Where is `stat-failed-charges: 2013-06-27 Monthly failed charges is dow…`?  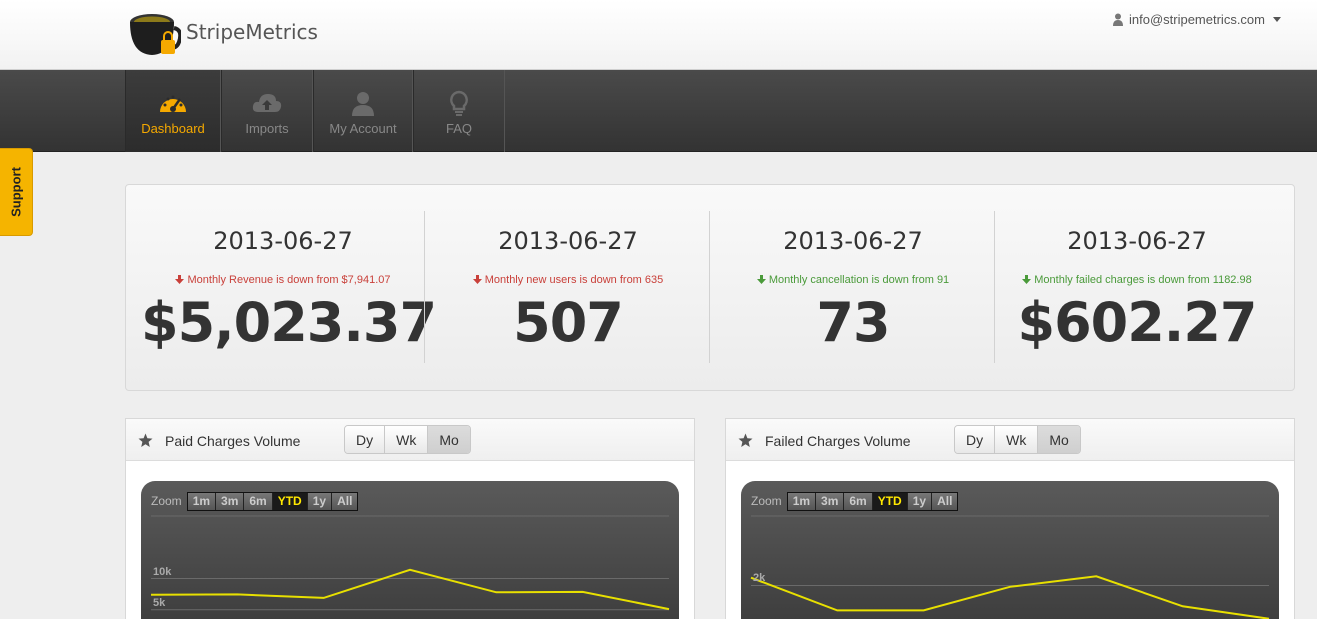 stat-failed-charges: 2013-06-27 Monthly failed charges is dow… is located at coordinates (1137, 288).